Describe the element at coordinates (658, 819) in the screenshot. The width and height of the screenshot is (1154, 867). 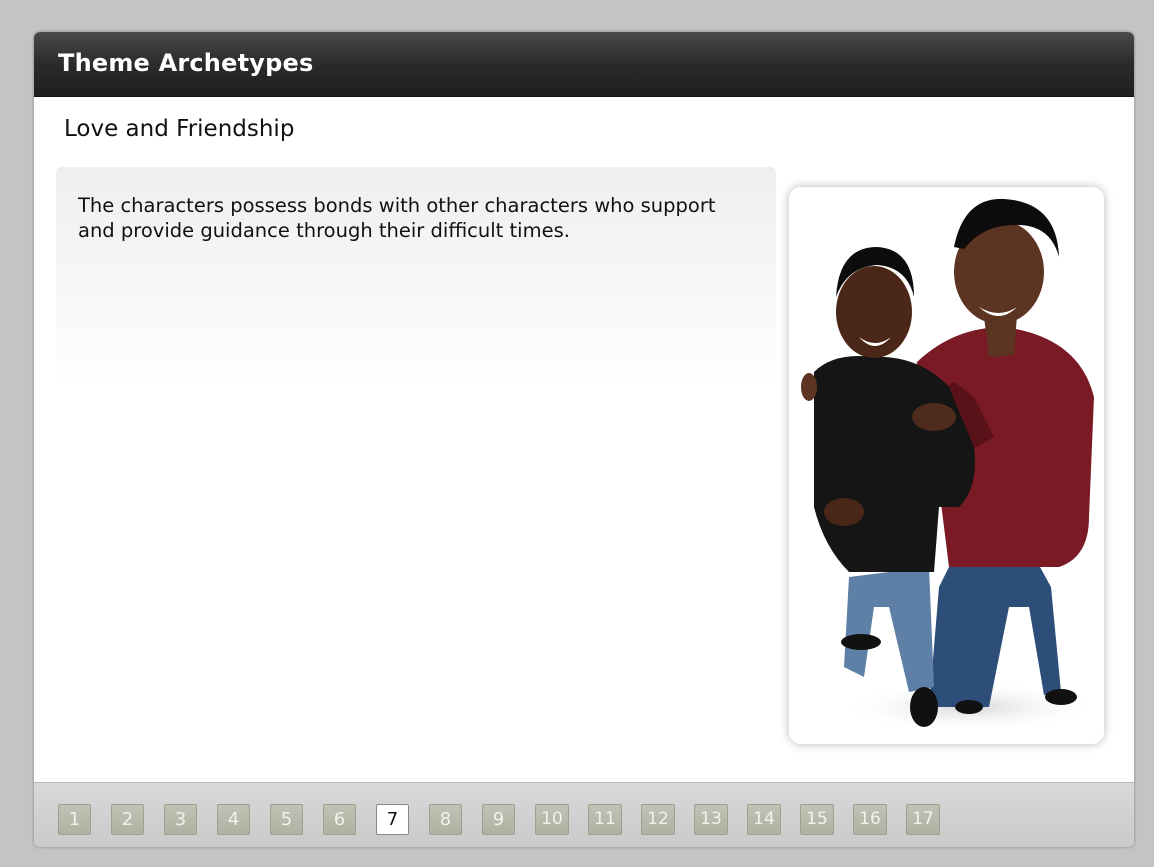
I see `page-button-12: 12` at that location.